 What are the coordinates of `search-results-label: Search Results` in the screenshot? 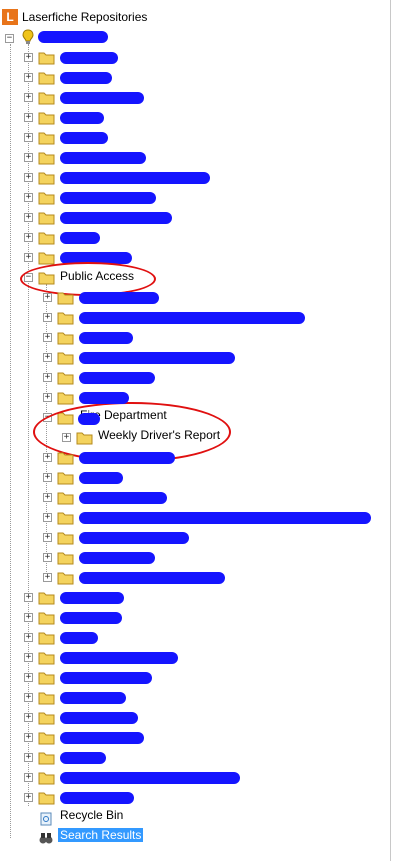 It's located at (101, 835).